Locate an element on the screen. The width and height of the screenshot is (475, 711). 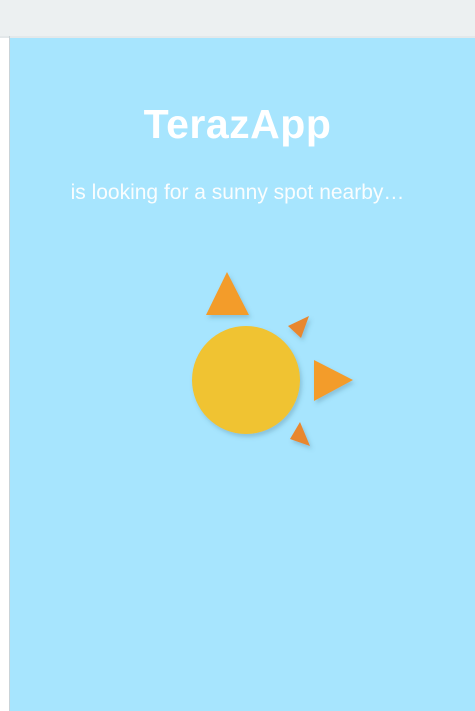
sun-ray-top is located at coordinates (227, 293).